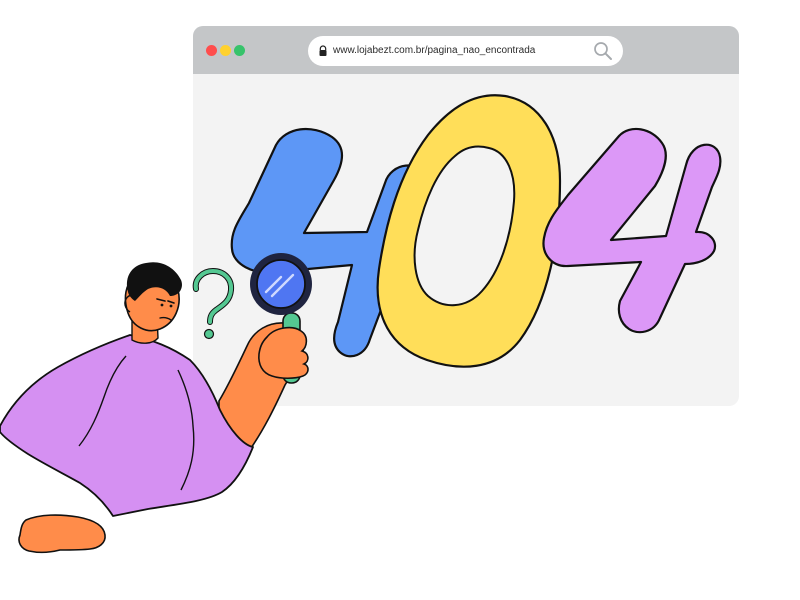  Describe the element at coordinates (632, 230) in the screenshot. I see `digit-four-right` at that location.